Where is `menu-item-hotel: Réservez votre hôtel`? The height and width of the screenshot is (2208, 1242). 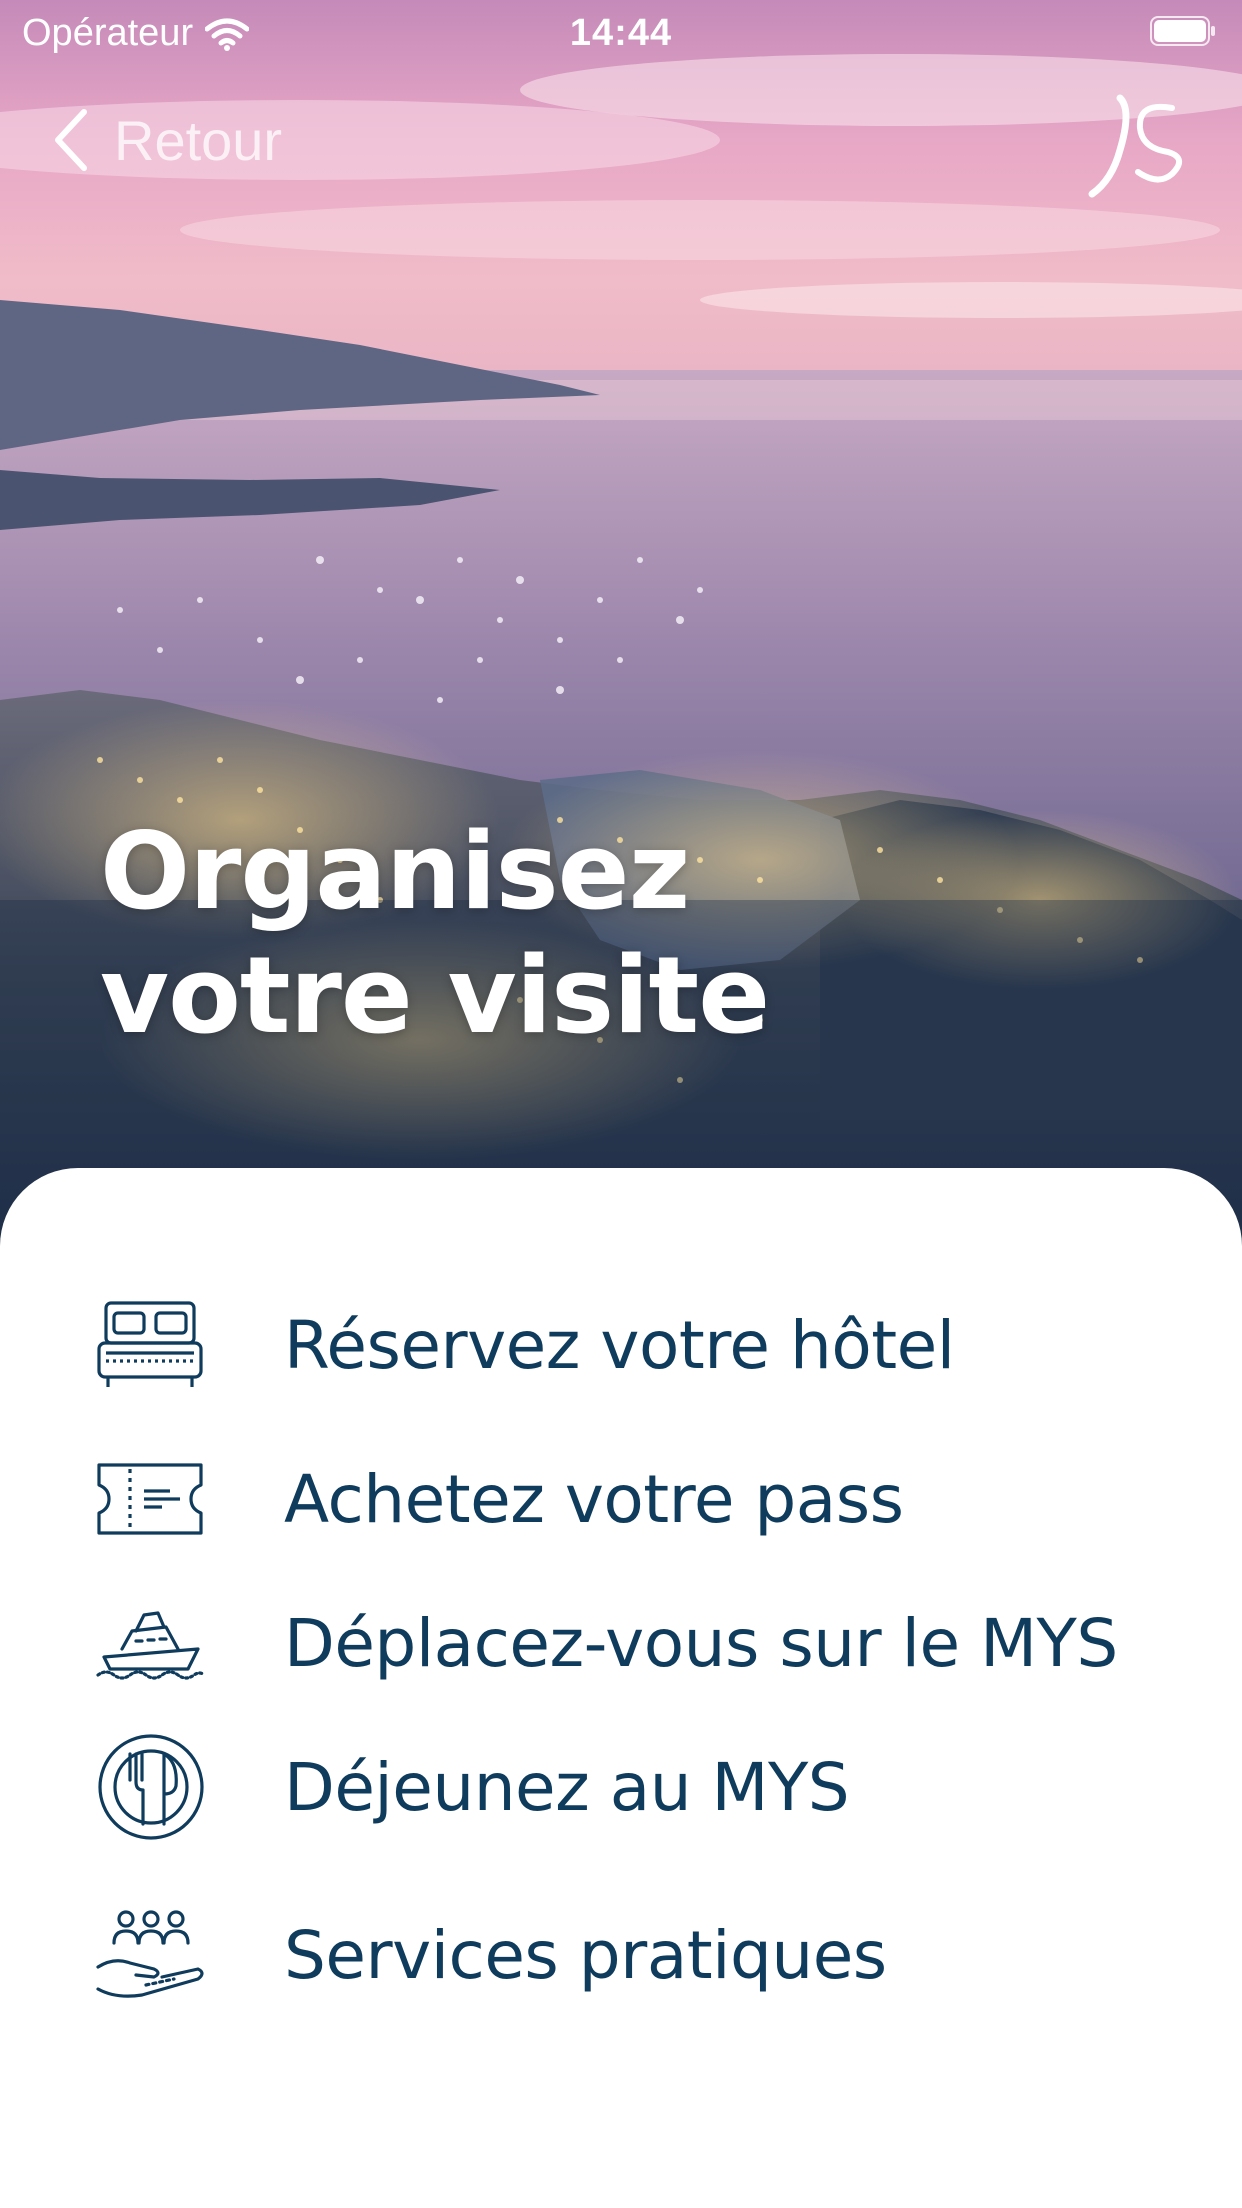
menu-item-hotel: Réservez votre hôtel is located at coordinates (636, 1345).